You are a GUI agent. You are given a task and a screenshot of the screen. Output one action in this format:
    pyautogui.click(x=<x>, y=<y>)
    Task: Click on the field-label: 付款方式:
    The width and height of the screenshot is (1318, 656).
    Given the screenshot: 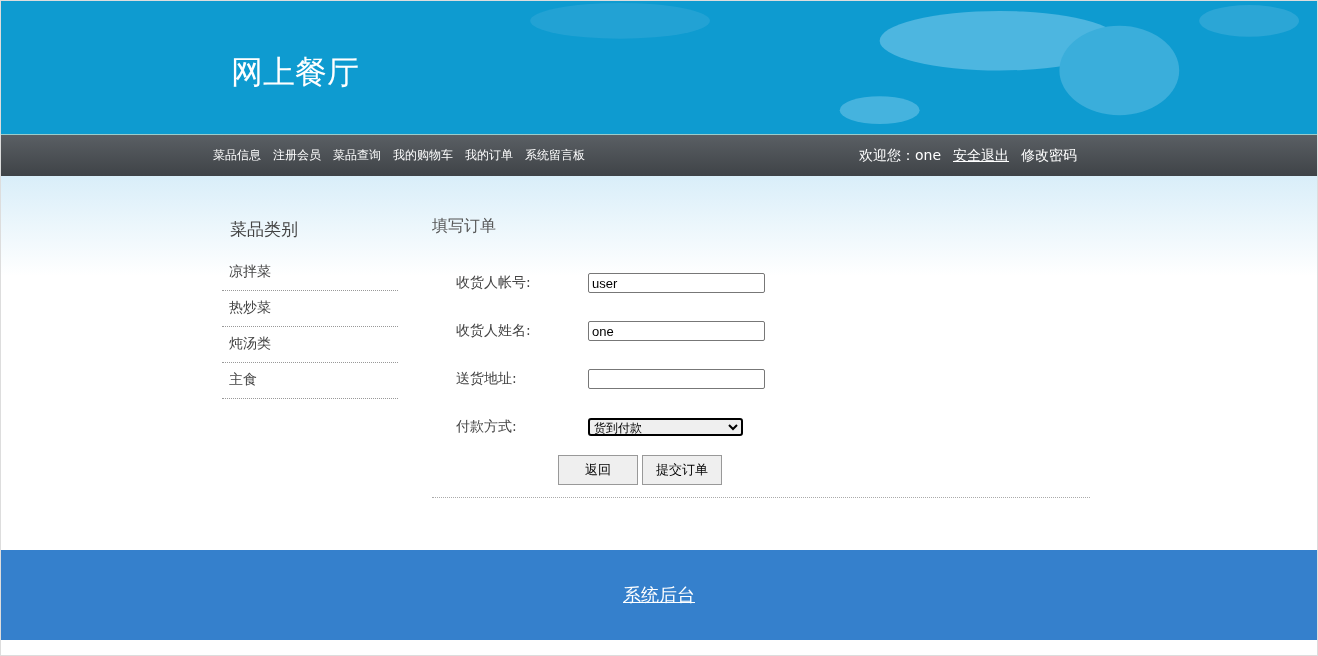 What is the action you would take?
    pyautogui.click(x=487, y=427)
    